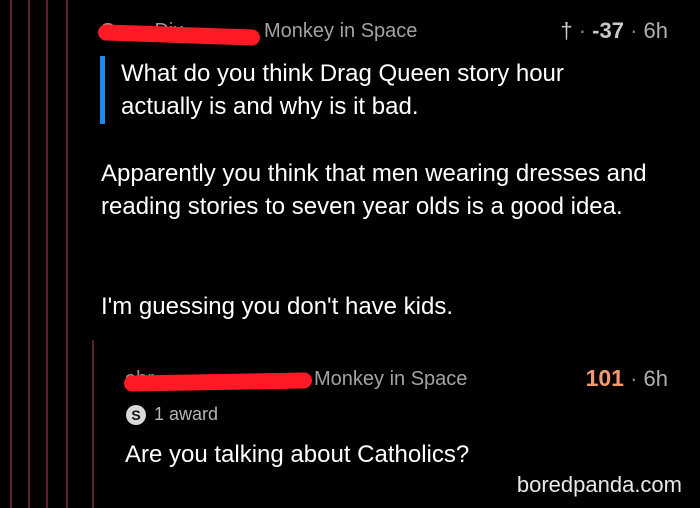 The width and height of the screenshot is (700, 508). I want to click on award-icon: S, so click(136, 414).